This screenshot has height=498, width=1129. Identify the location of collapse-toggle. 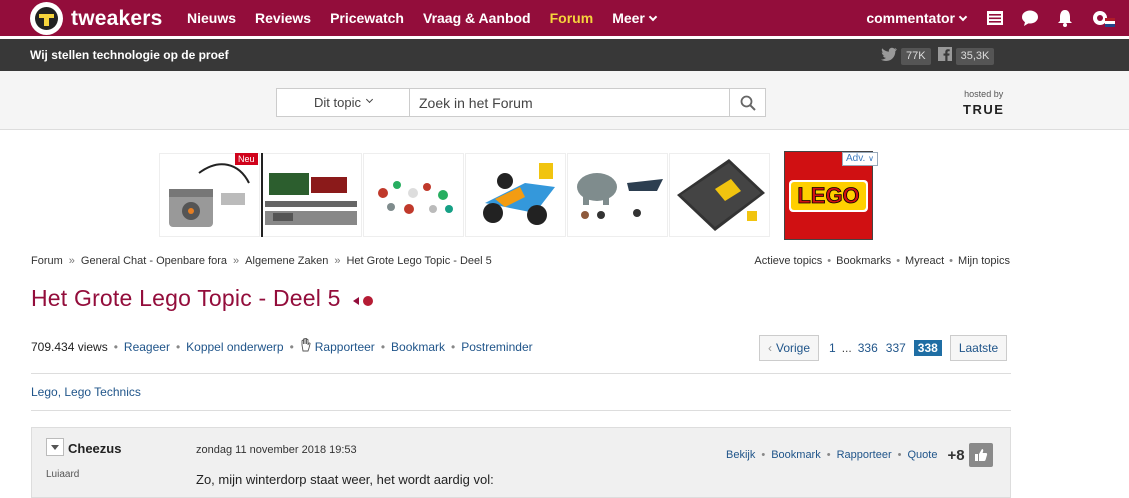
(55, 447).